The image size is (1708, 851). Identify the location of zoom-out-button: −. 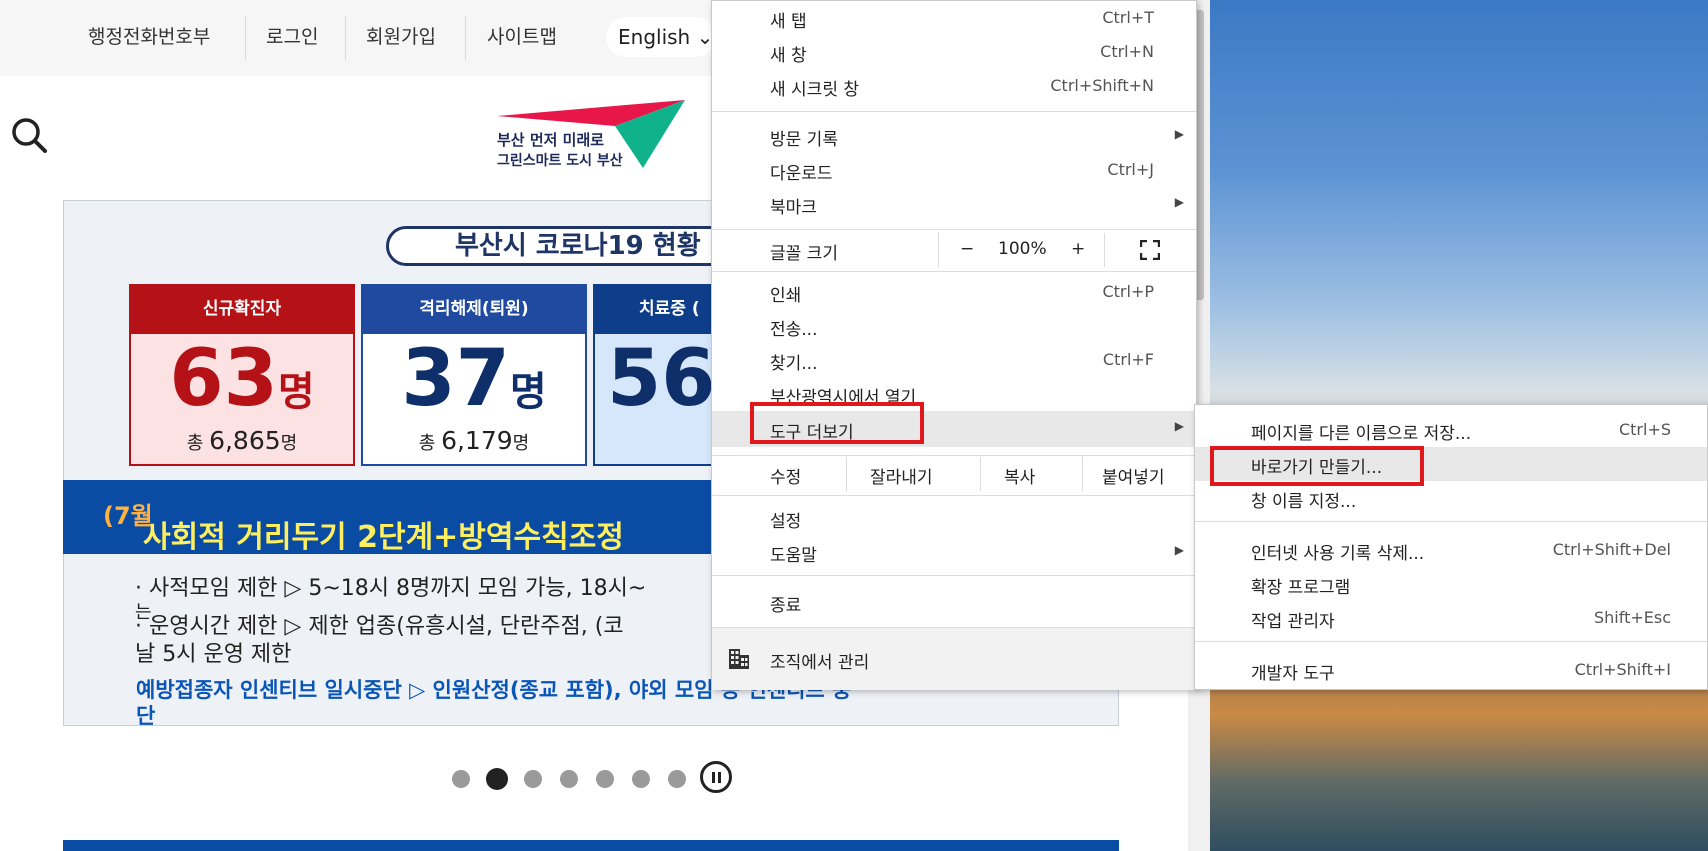
(967, 249).